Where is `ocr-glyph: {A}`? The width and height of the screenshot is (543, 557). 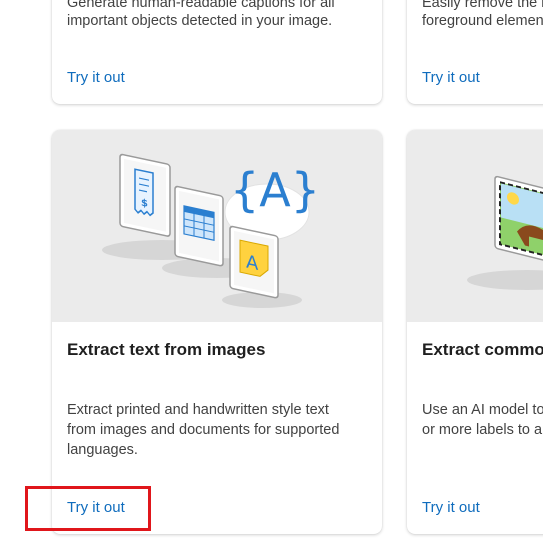
ocr-glyph: {A} is located at coordinates (275, 190).